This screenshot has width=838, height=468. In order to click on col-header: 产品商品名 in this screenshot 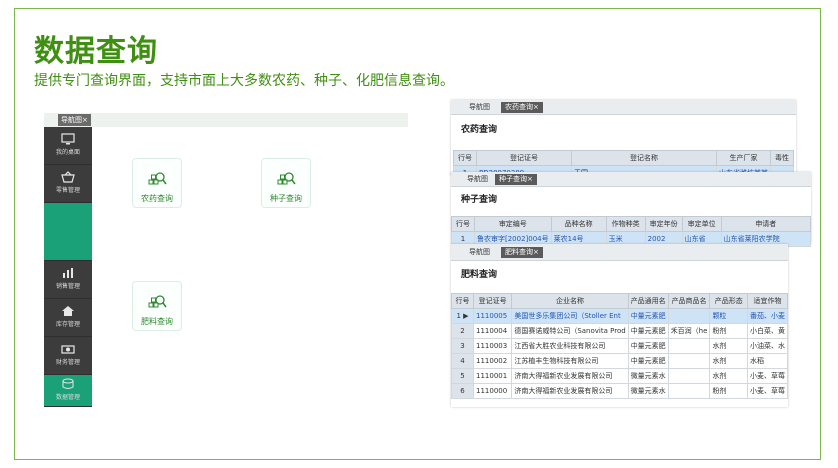, I will do `click(689, 301)`.